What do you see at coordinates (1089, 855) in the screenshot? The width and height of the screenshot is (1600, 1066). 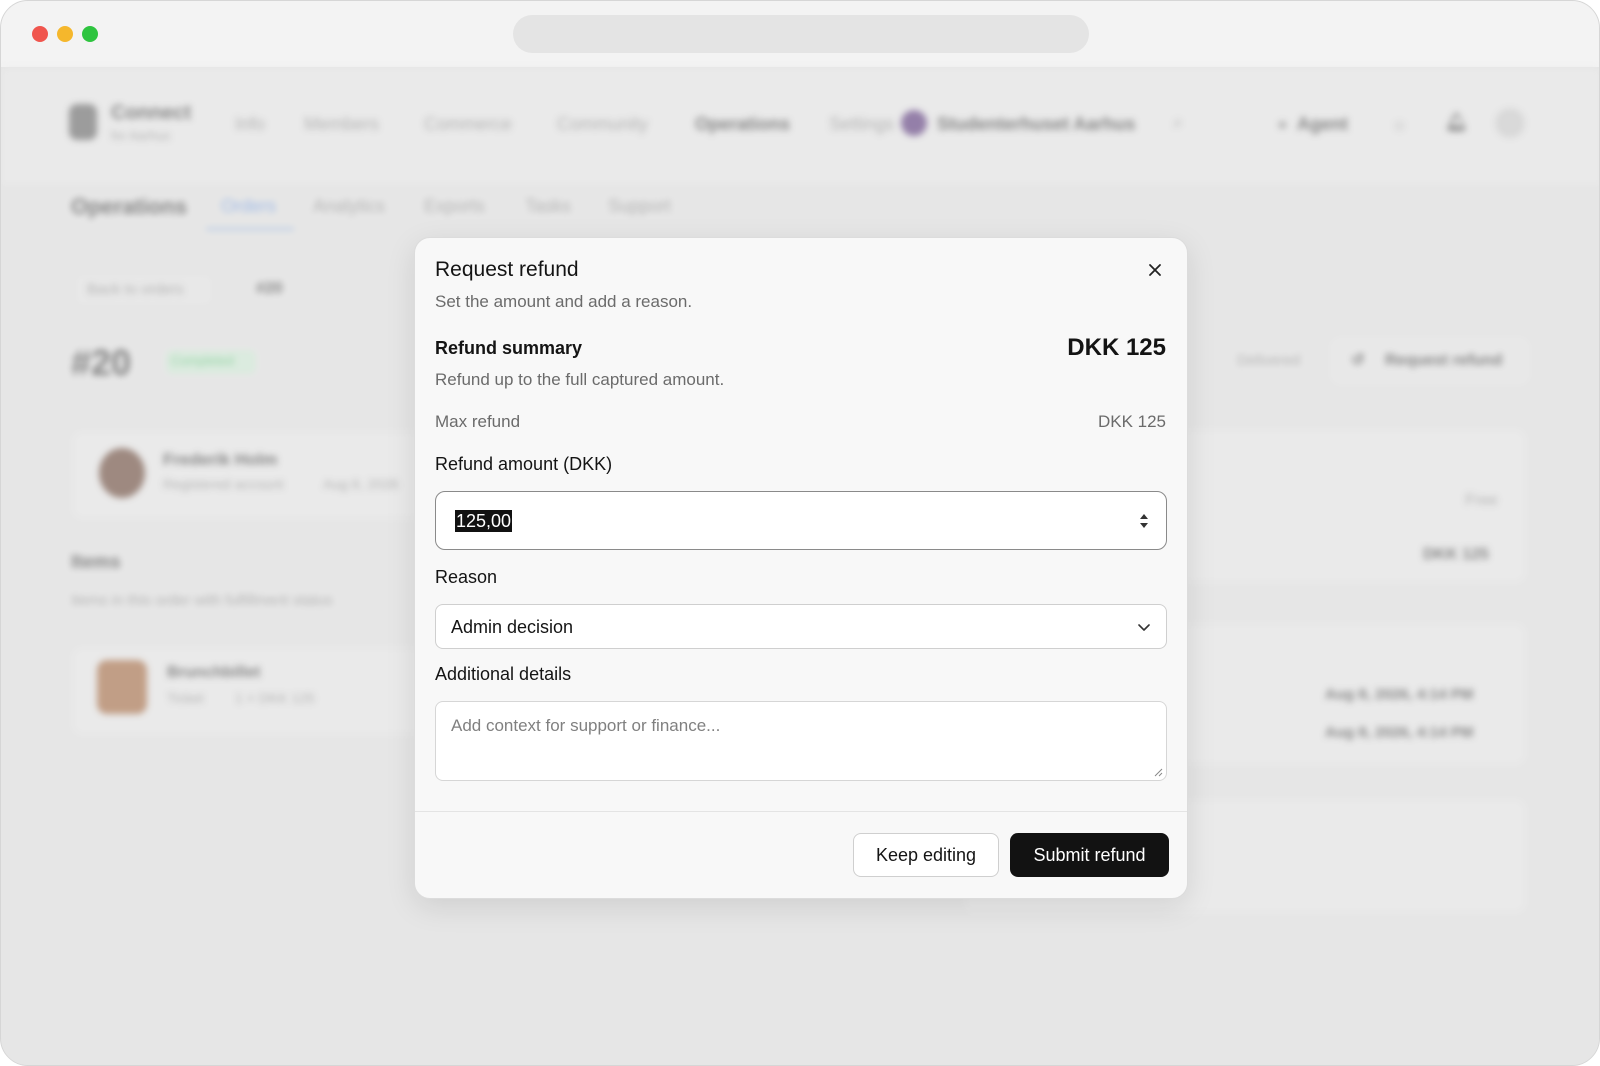 I see `submit-refund-button: Submit refund` at bounding box center [1089, 855].